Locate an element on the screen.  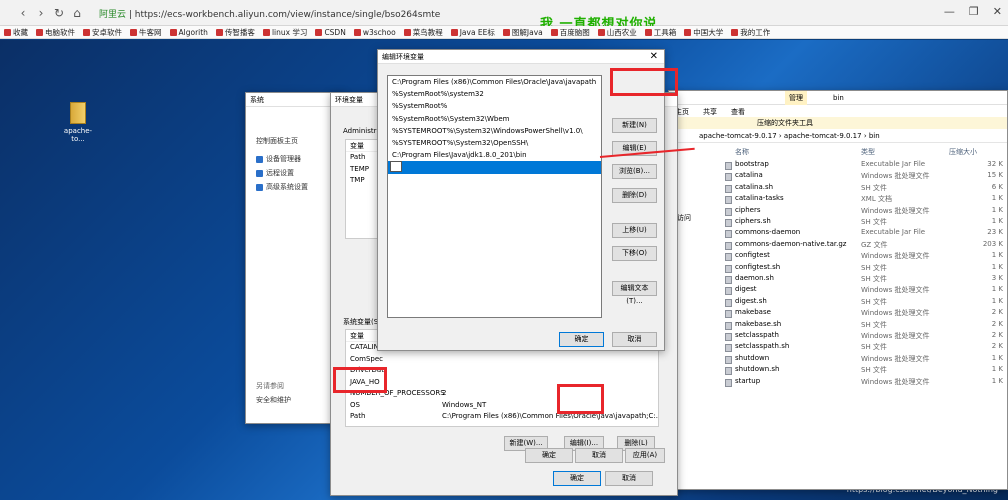
file-row: commons-daemon Executable Jar File 23 K is located at coordinates (865, 233).